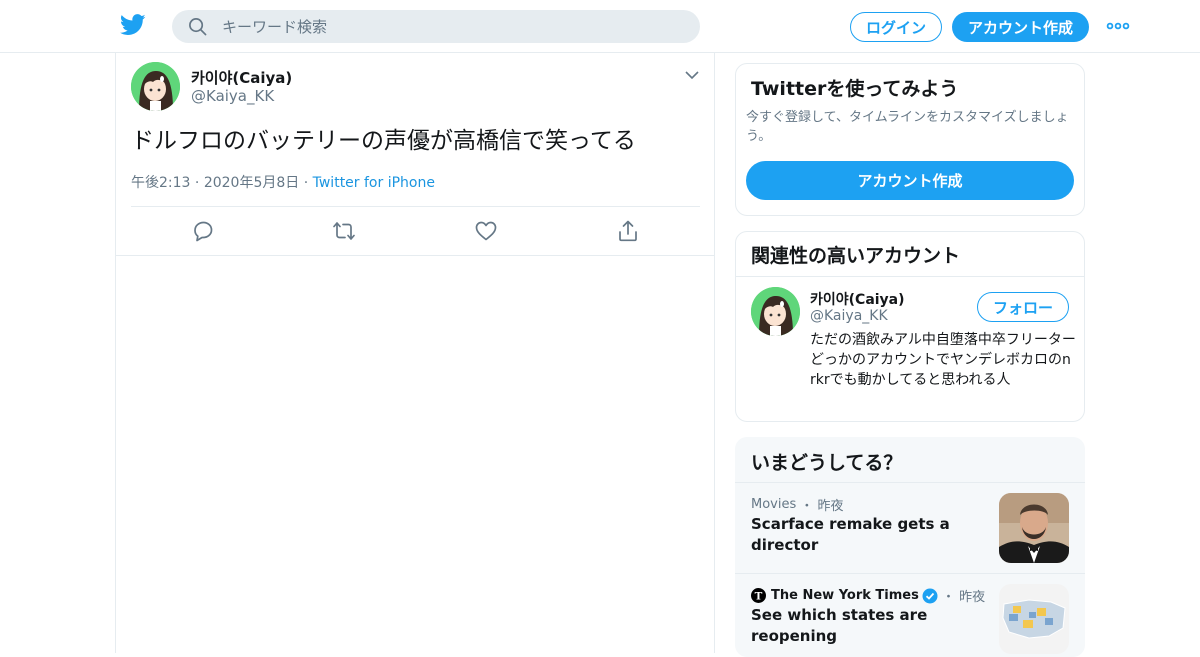  What do you see at coordinates (241, 77) in the screenshot?
I see `tweet-author-name: 카이야(Caiya)` at bounding box center [241, 77].